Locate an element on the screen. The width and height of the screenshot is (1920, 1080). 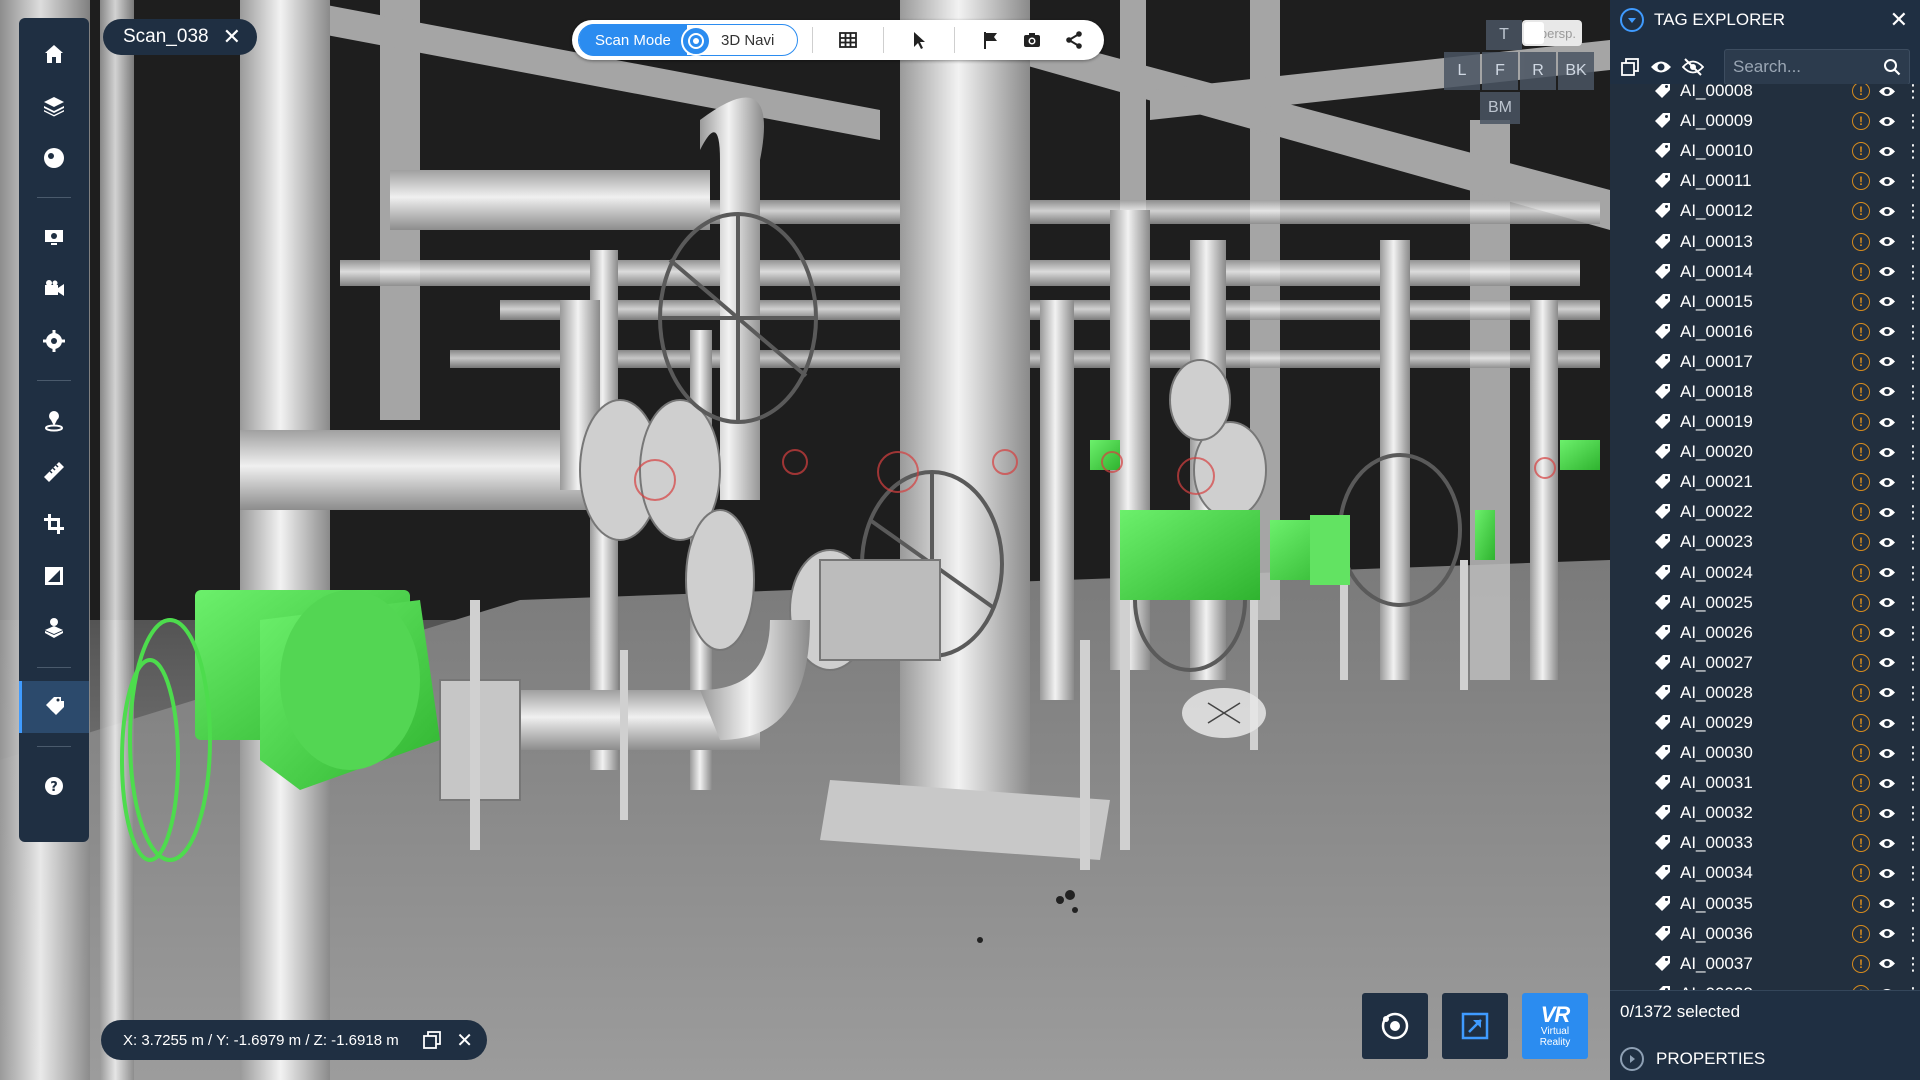
camera-path-button is located at coordinates (54, 289).